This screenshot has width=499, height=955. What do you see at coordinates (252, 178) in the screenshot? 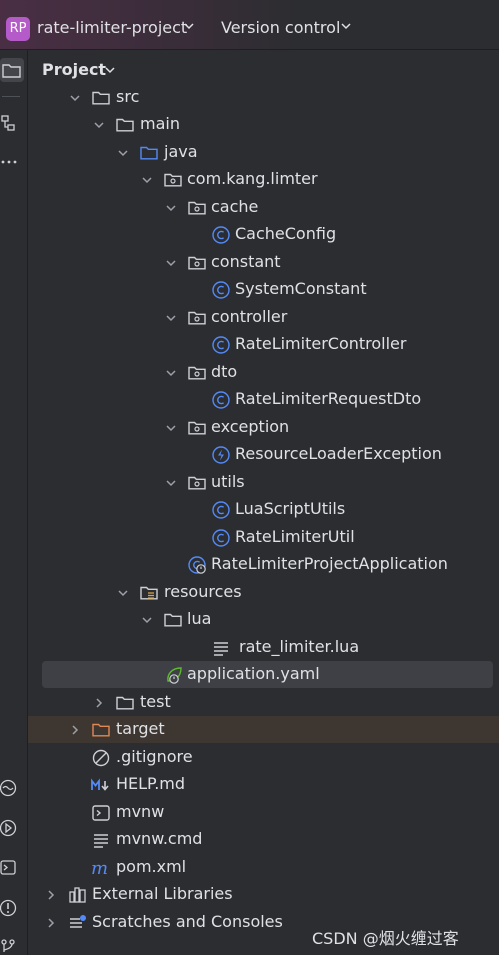
I see `tree-node-label: com.kang.limter` at bounding box center [252, 178].